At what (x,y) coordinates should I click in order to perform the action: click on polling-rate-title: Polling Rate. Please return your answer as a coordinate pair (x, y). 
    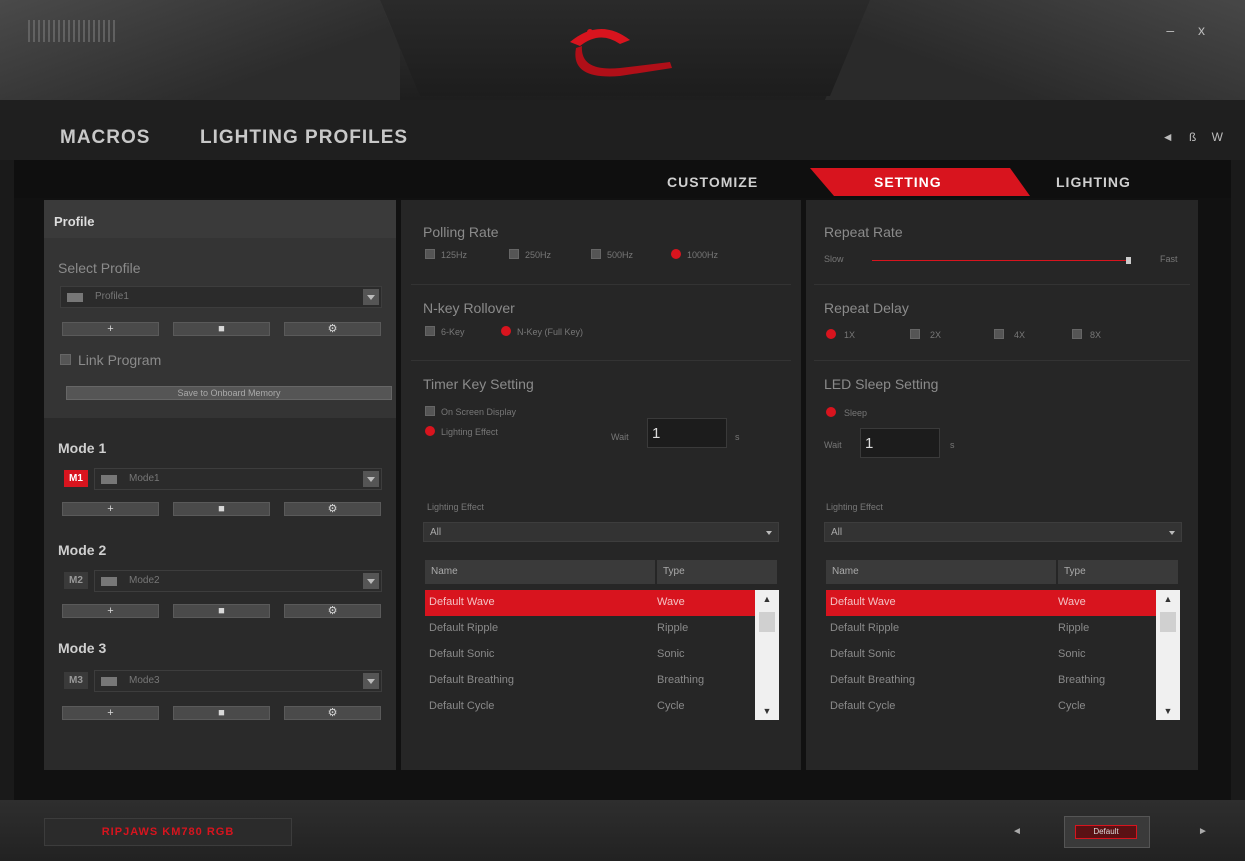
    Looking at the image, I should click on (461, 232).